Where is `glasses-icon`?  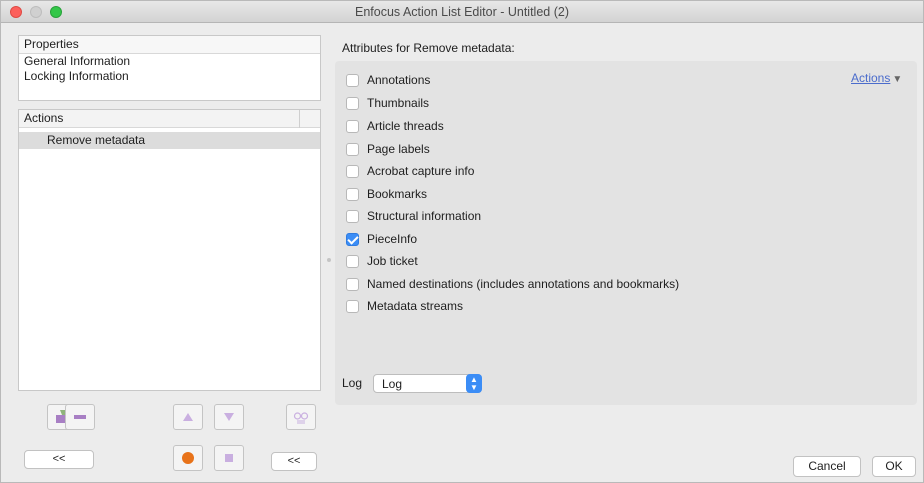 glasses-icon is located at coordinates (301, 418).